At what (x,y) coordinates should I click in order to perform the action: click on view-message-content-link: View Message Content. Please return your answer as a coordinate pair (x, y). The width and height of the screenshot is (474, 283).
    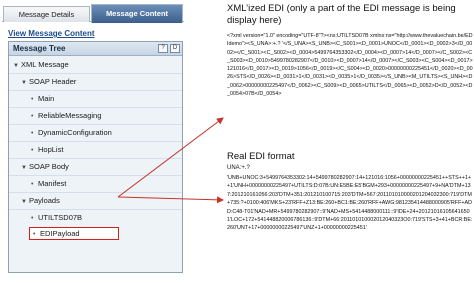
    Looking at the image, I should click on (51, 33).